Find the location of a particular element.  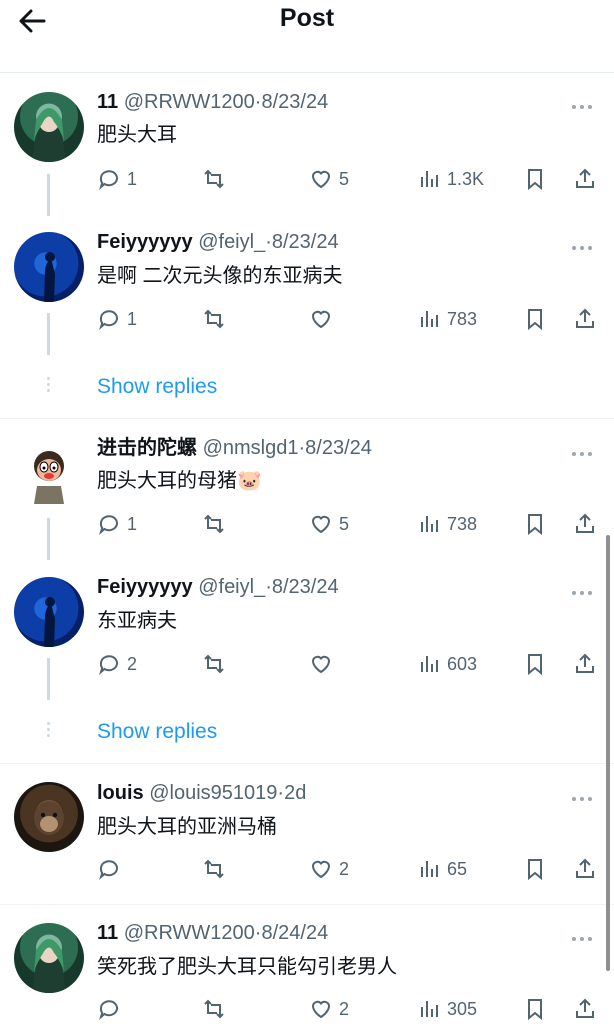

scrollbar is located at coordinates (608, 753).